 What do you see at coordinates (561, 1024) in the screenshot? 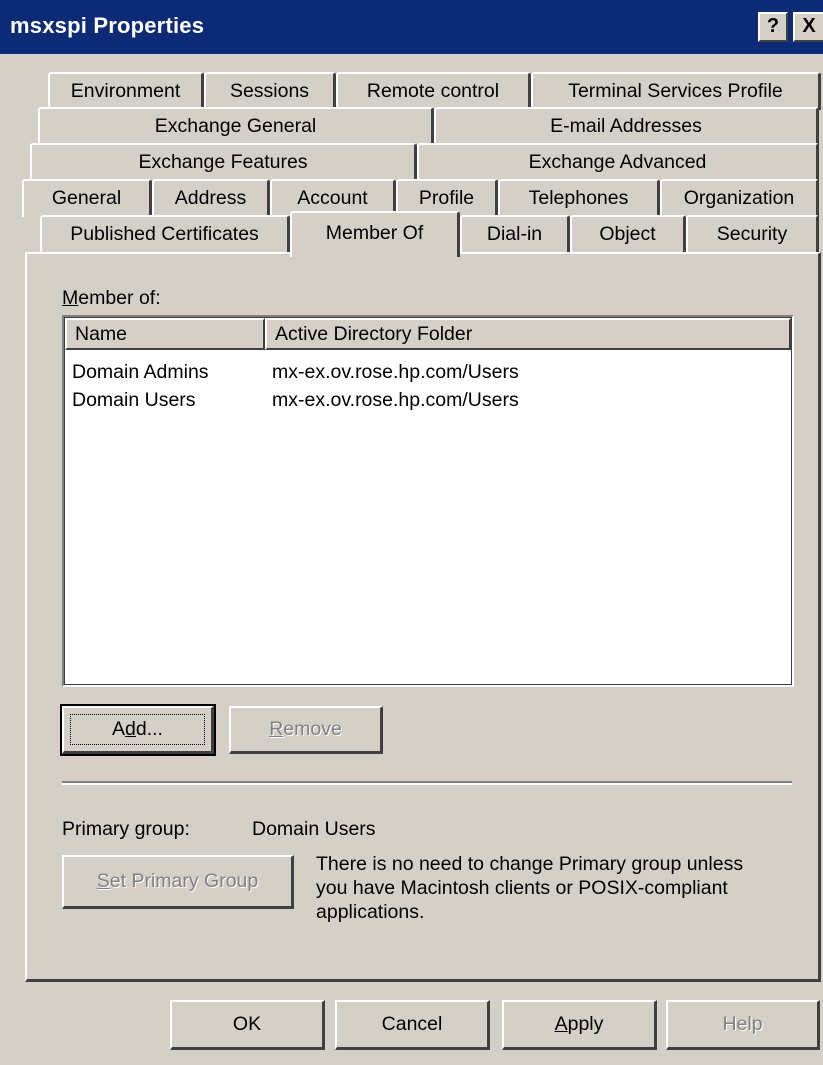
I see `apply-mnemonic: A` at bounding box center [561, 1024].